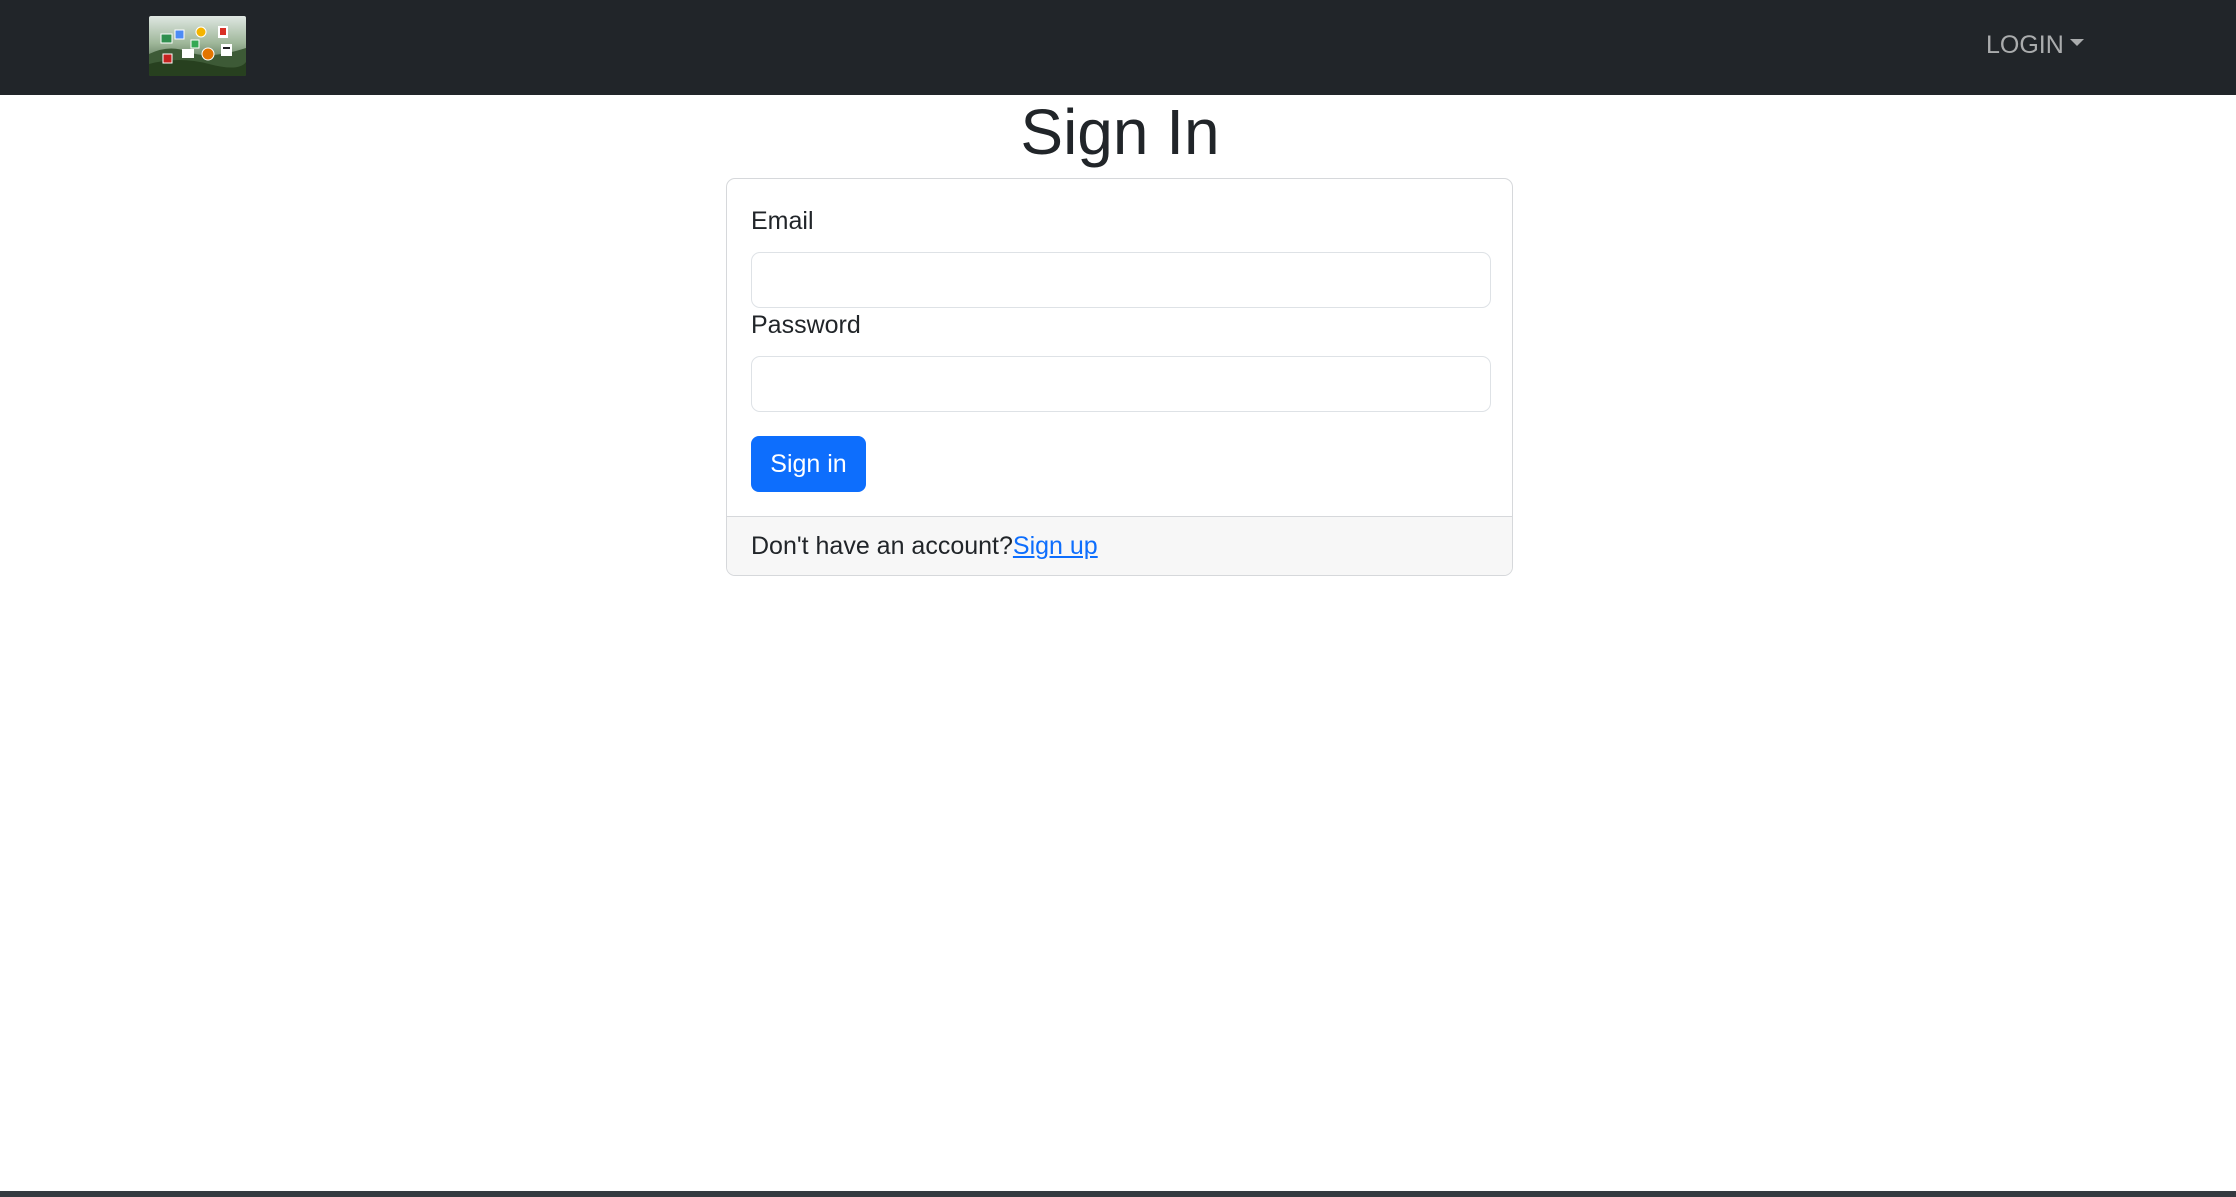  I want to click on caret-down-icon, so click(2076, 42).